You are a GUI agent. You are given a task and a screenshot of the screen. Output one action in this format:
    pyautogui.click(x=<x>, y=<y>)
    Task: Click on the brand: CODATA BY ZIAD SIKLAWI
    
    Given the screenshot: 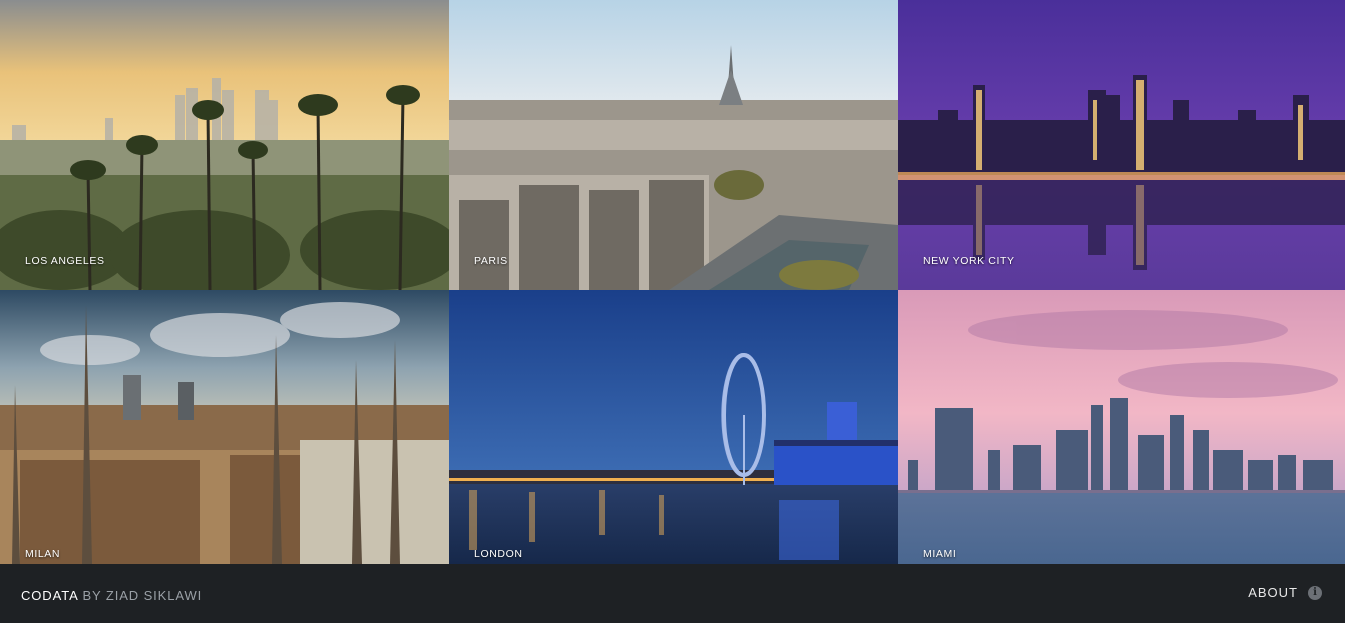 What is the action you would take?
    pyautogui.click(x=111, y=595)
    